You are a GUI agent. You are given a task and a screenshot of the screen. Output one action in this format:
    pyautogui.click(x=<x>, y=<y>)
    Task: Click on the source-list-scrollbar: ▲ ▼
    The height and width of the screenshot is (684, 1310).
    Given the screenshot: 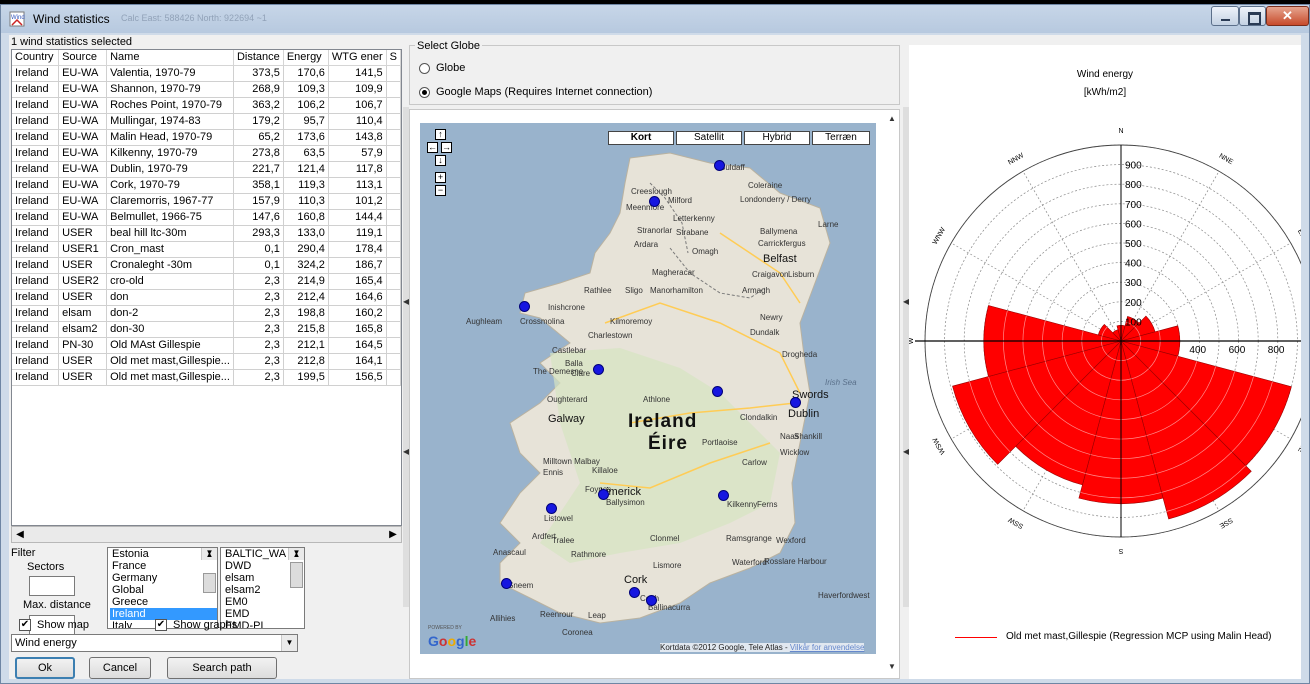 What is the action you would take?
    pyautogui.click(x=296, y=568)
    